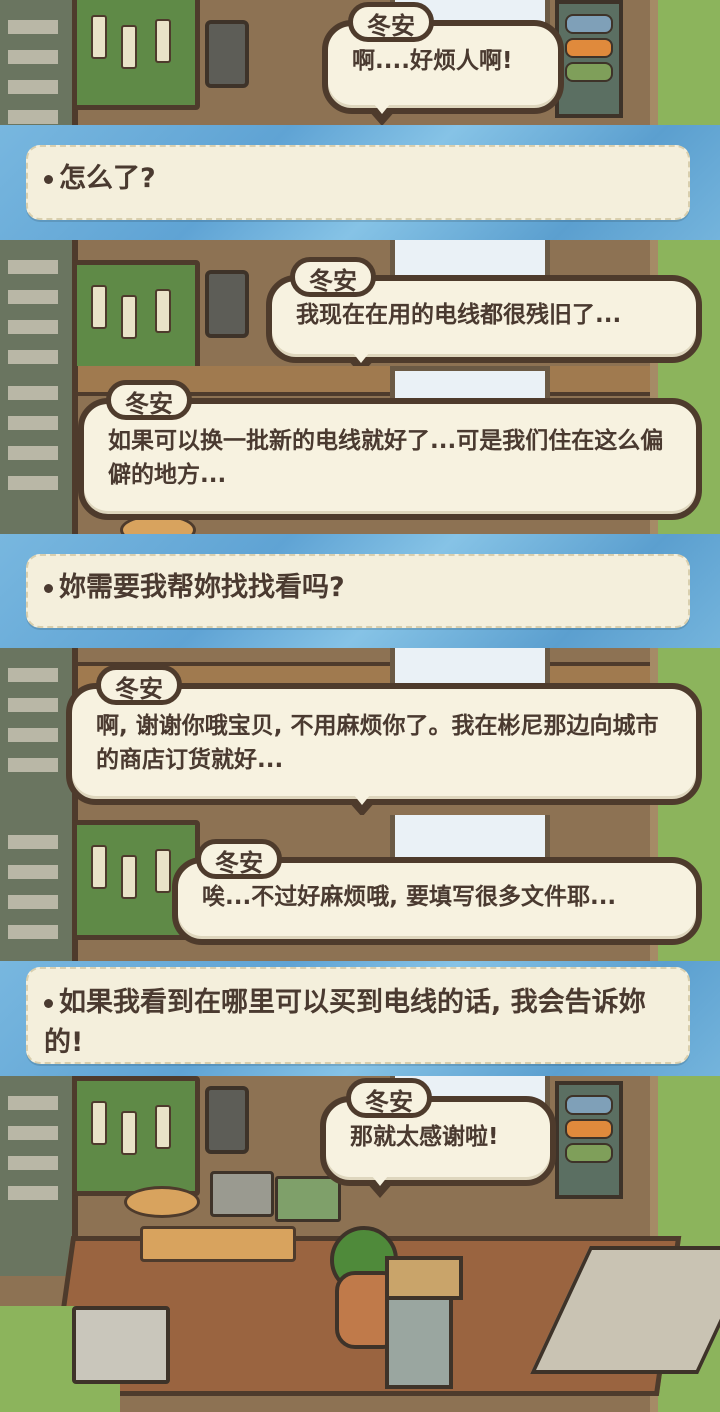  I want to click on npc-speech-bubble: 冬安 那就太感谢啦!, so click(438, 1138).